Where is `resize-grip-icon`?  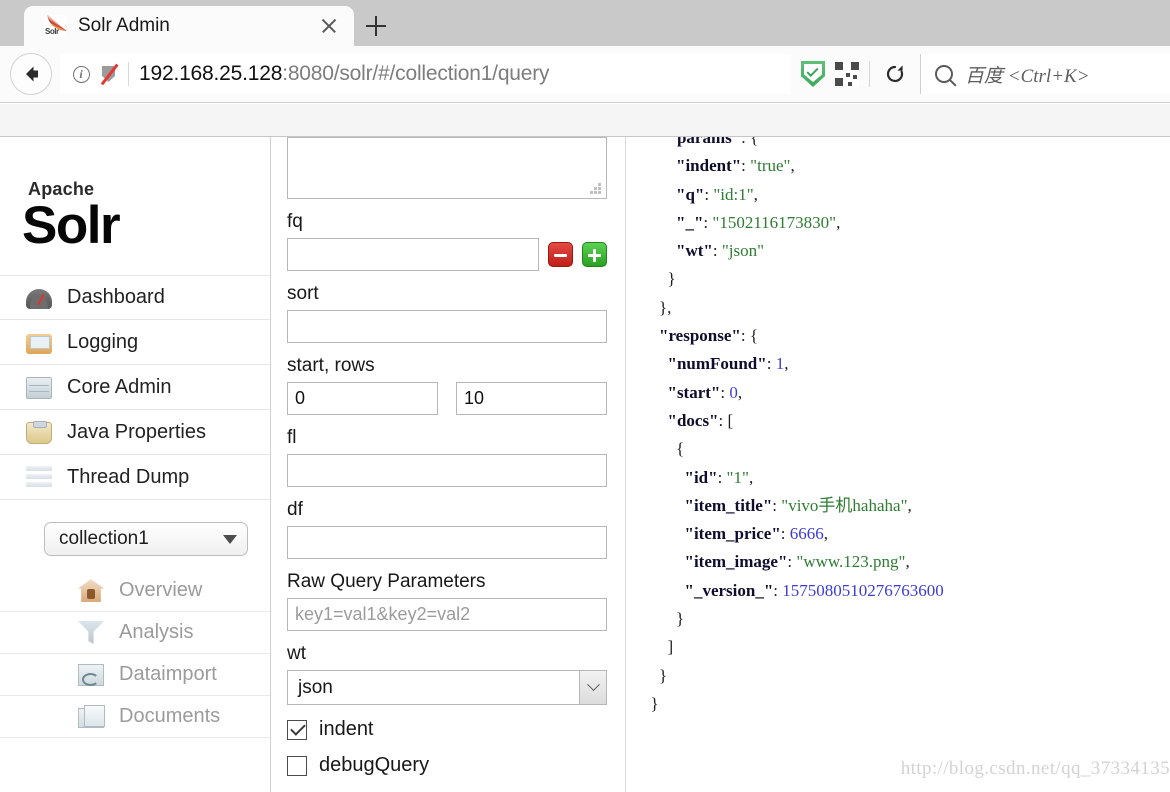 resize-grip-icon is located at coordinates (596, 189).